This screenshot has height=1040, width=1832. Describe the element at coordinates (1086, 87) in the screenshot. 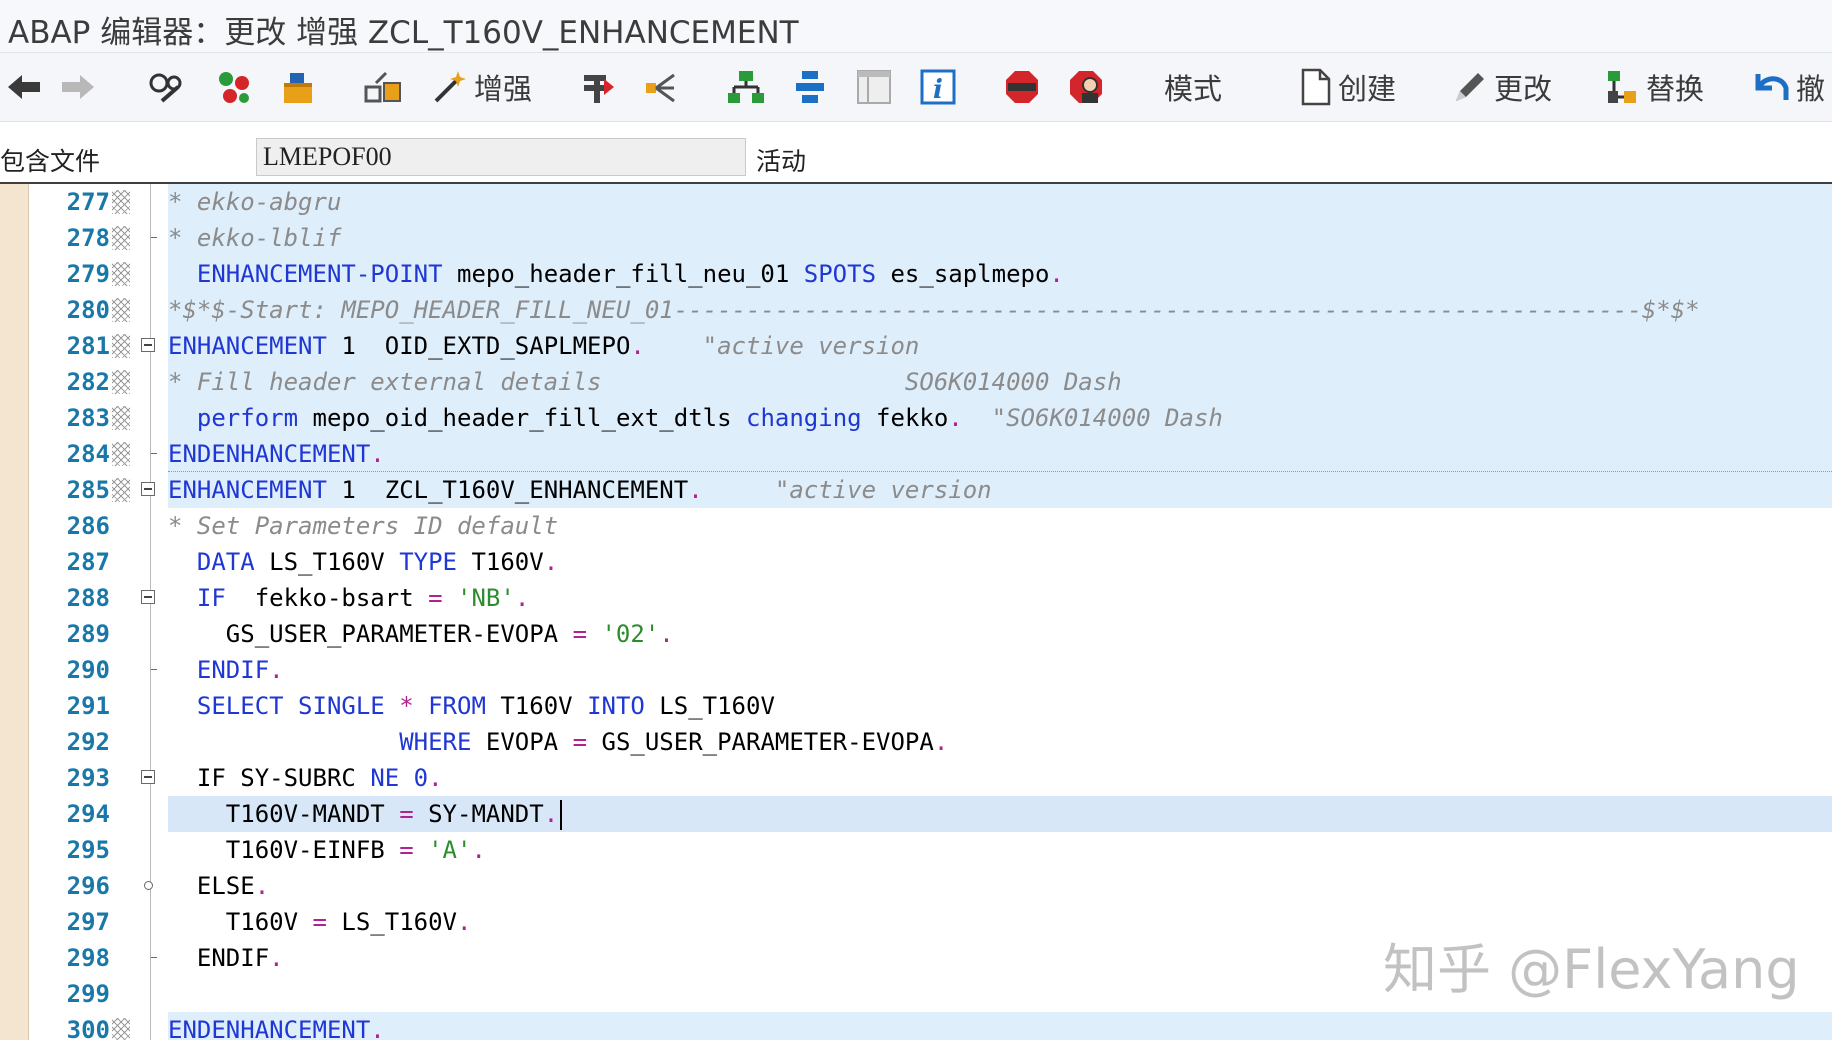

I see `external-breakpoint-button` at that location.